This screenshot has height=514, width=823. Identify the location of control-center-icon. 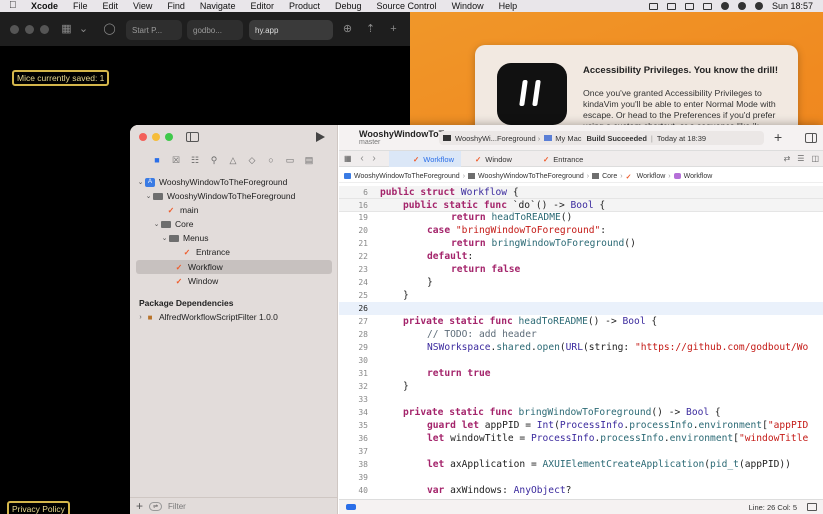
(758, 6).